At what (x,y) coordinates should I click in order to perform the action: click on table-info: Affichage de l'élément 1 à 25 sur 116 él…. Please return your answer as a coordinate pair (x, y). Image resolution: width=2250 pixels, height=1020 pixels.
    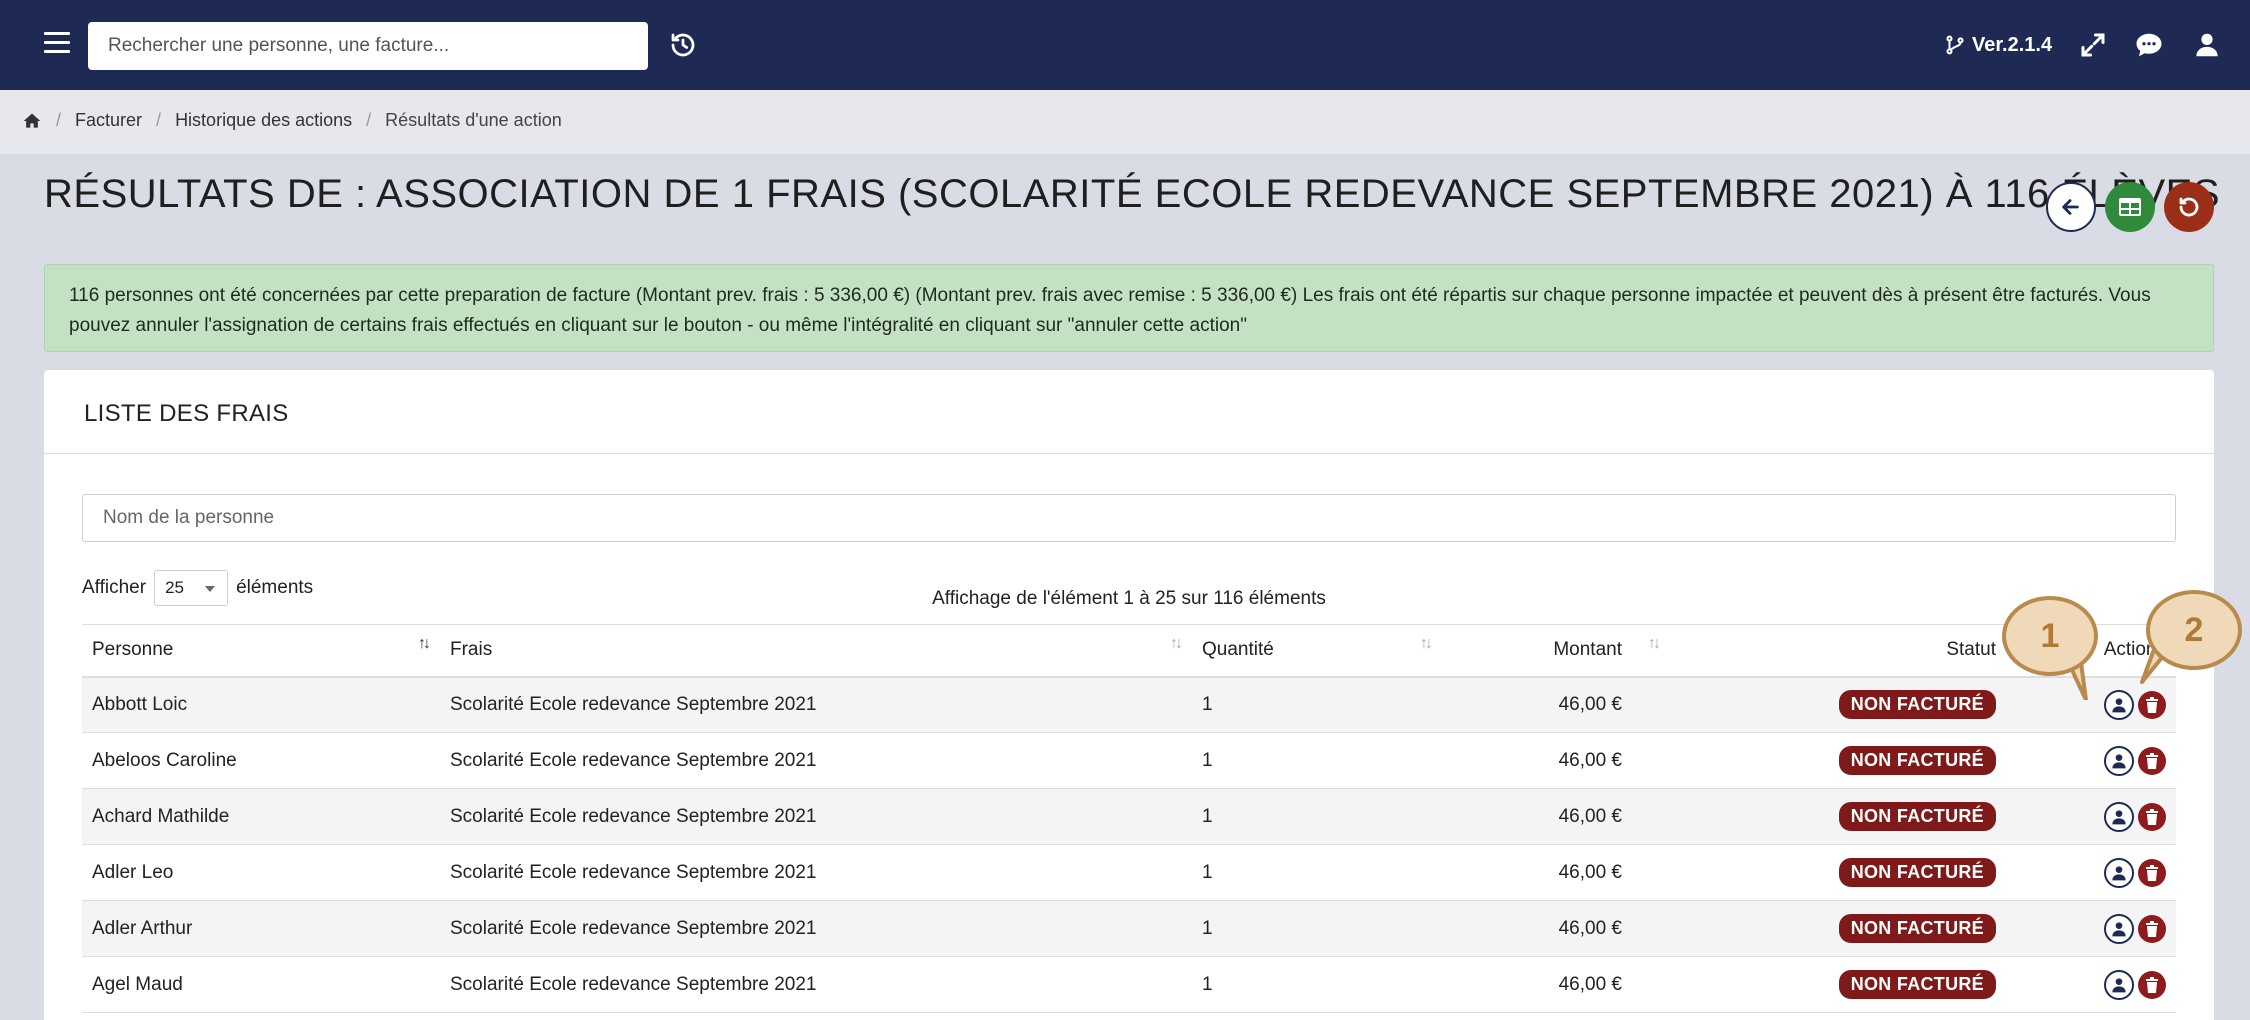
    Looking at the image, I should click on (1129, 598).